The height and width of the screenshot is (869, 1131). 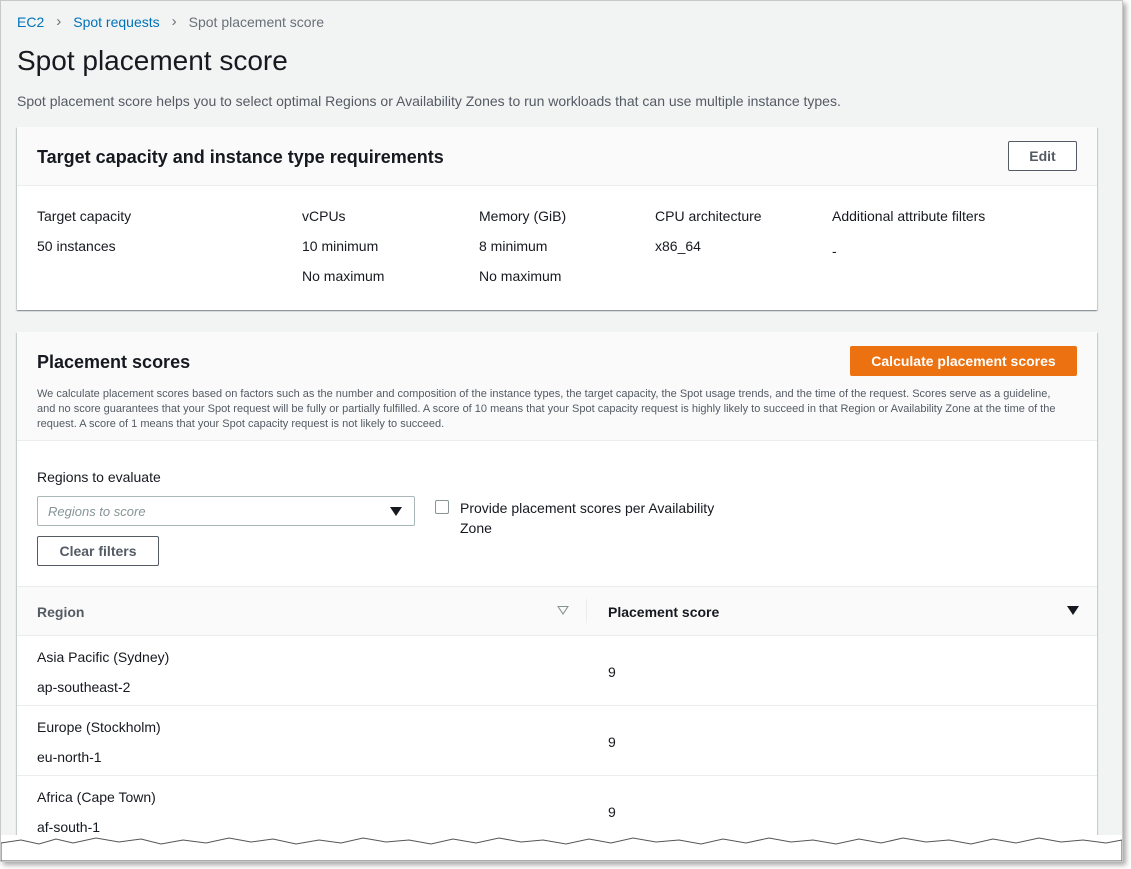 What do you see at coordinates (69, 827) in the screenshot?
I see `region-code: af-south-1` at bounding box center [69, 827].